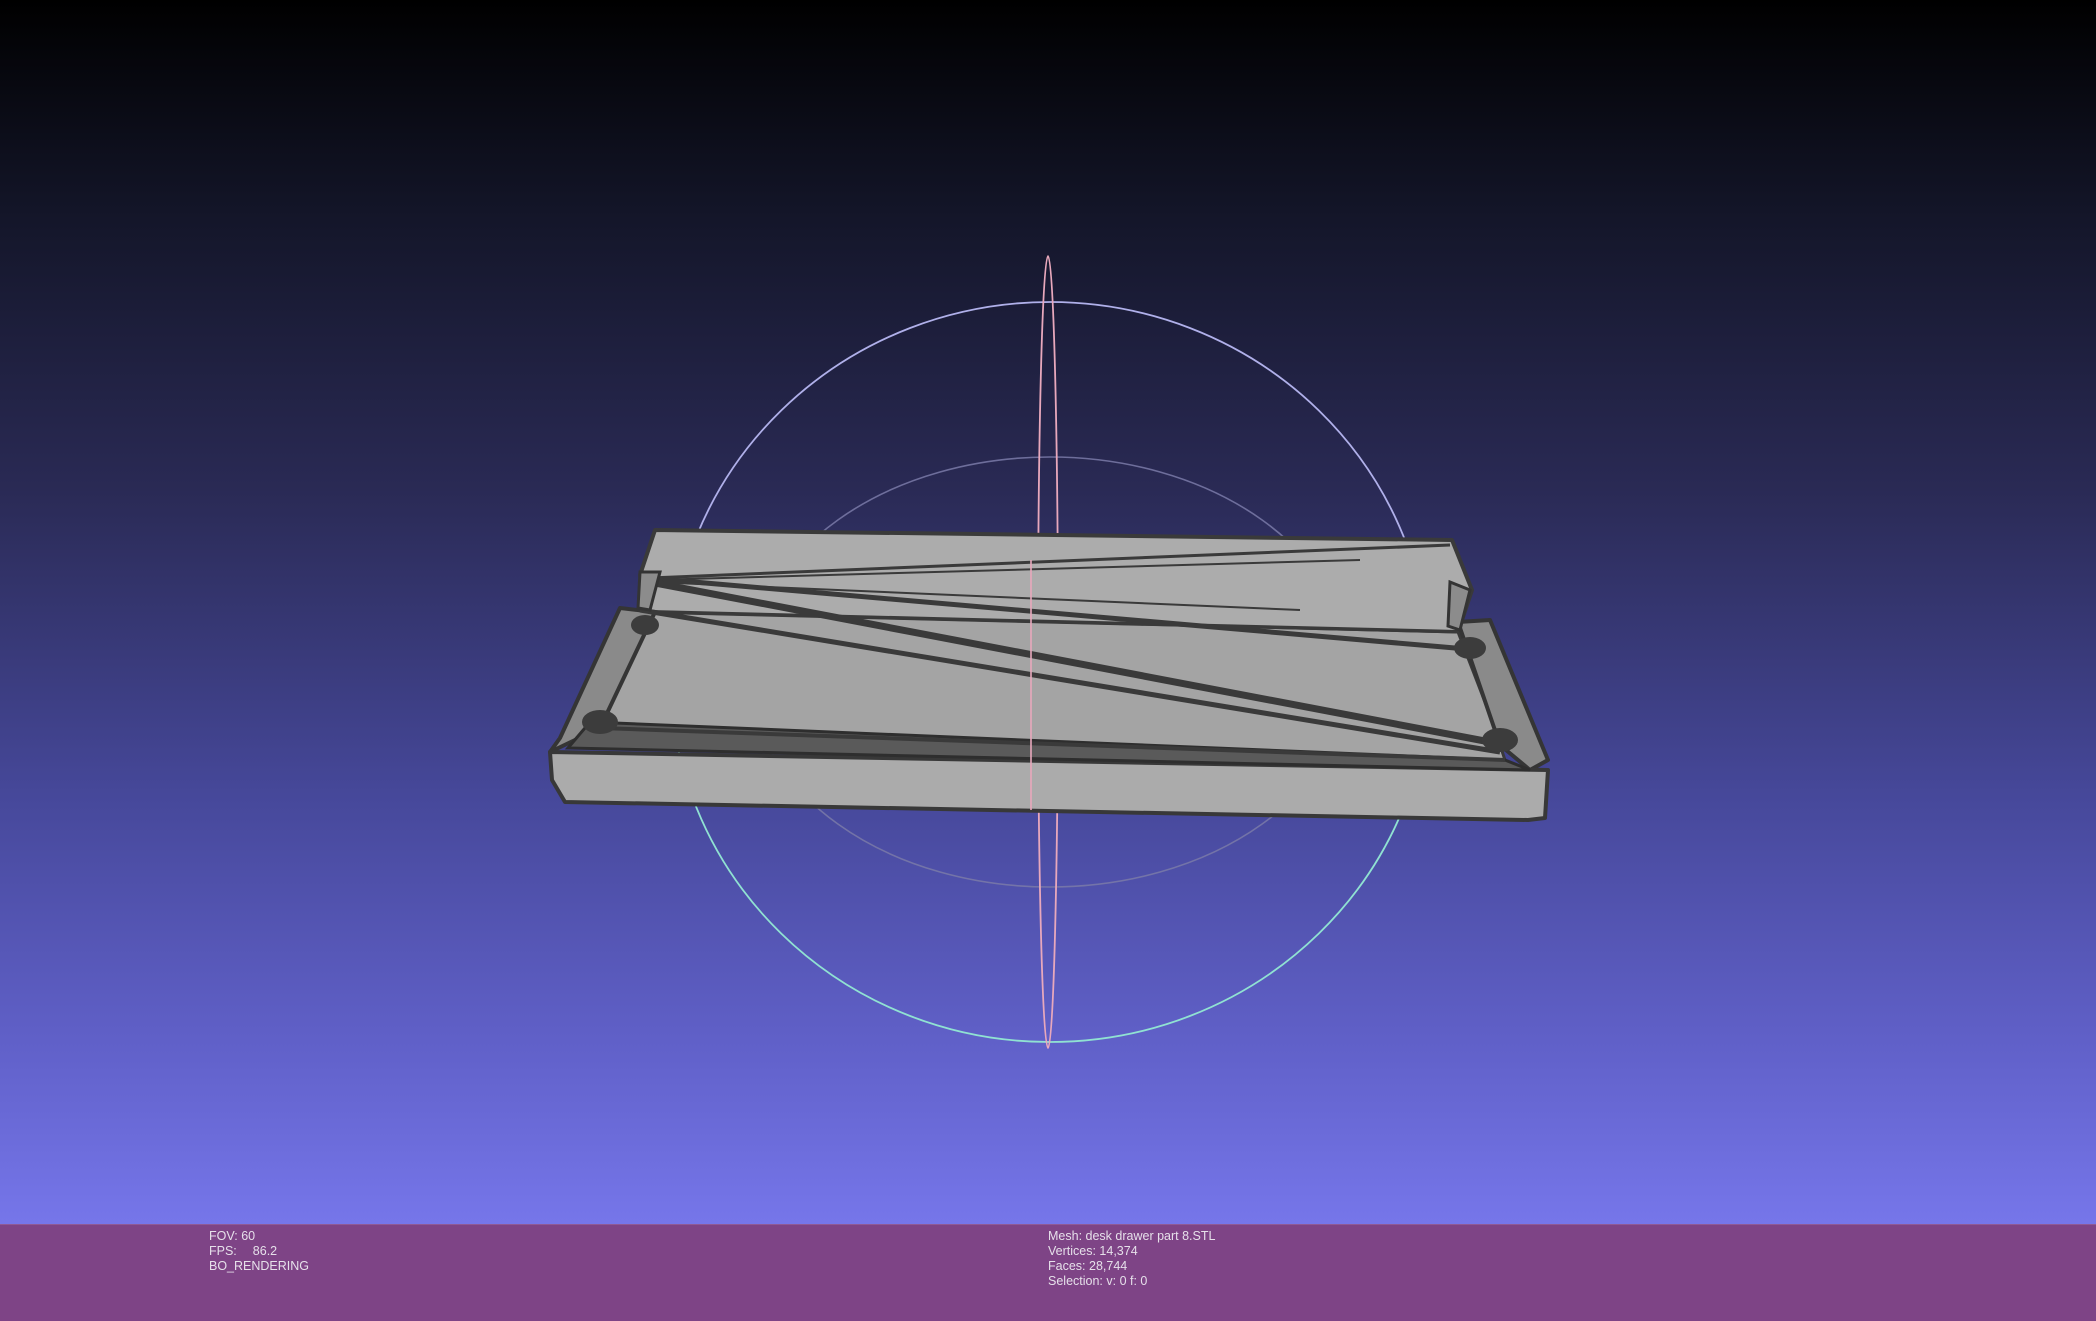 Image resolution: width=2096 pixels, height=1321 pixels. What do you see at coordinates (265, 1251) in the screenshot?
I see `fps-value: 86.2` at bounding box center [265, 1251].